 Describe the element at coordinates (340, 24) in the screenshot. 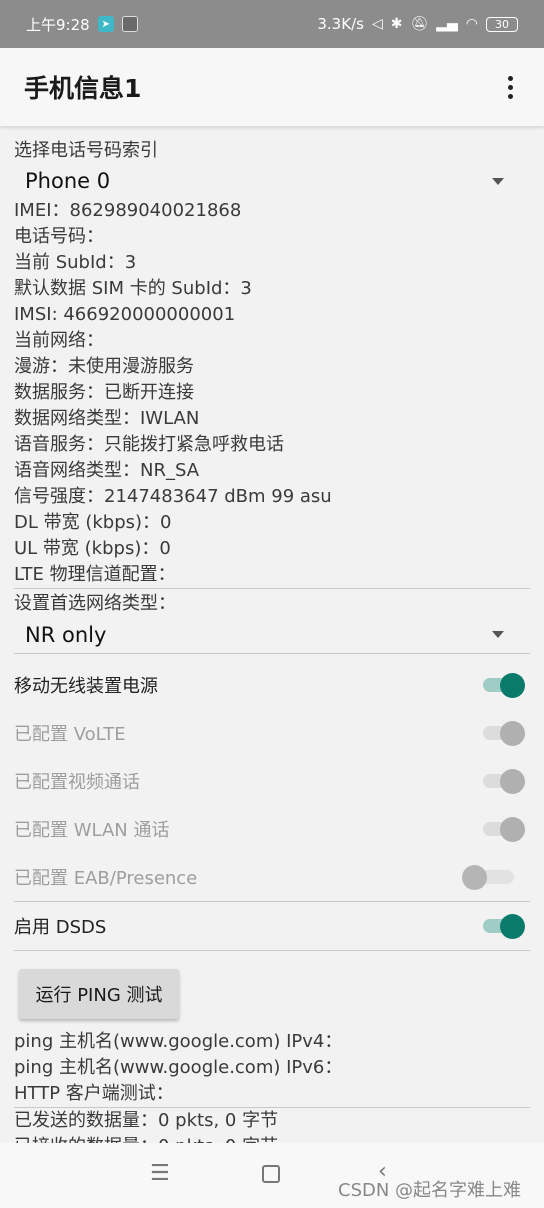

I see `network-speed: 3.3K/s` at that location.